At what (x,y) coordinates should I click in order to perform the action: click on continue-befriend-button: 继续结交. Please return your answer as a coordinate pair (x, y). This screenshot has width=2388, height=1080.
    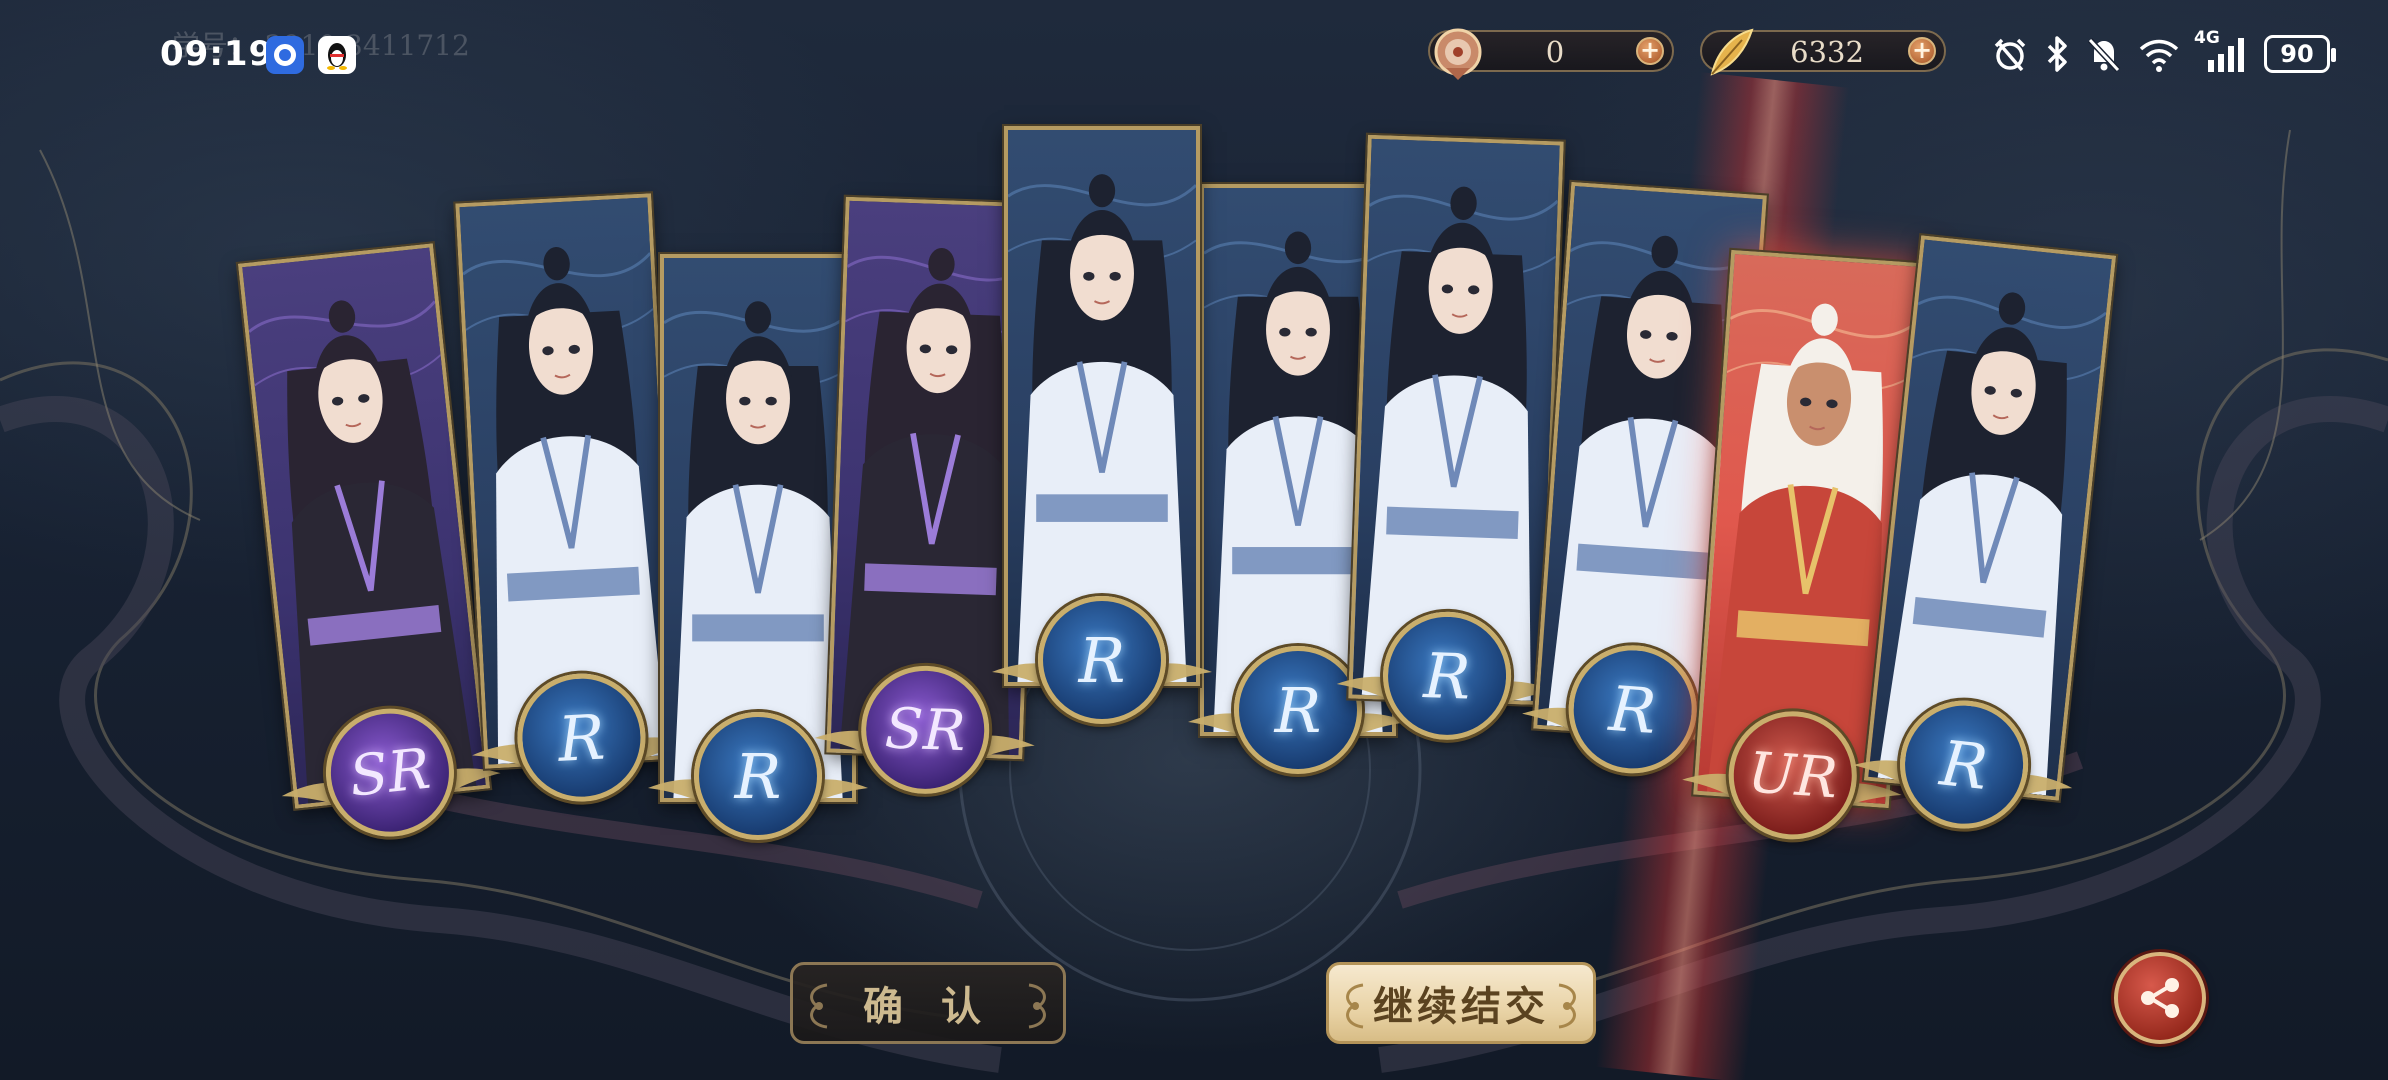
    Looking at the image, I should click on (1461, 1003).